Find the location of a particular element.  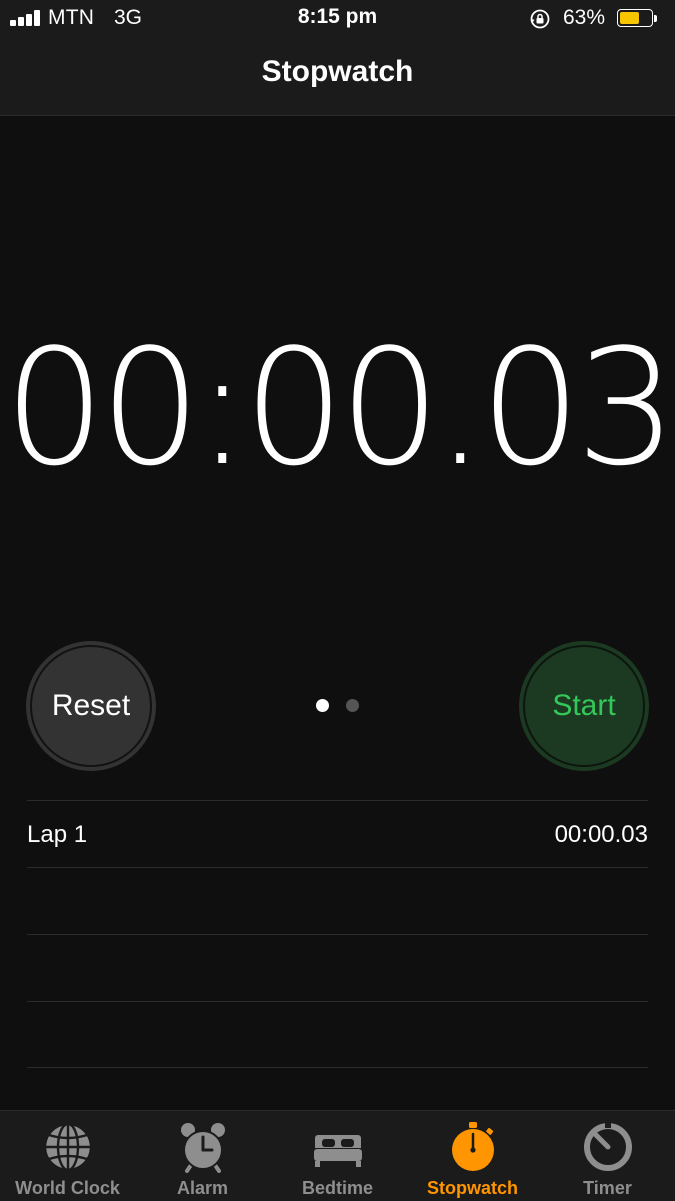

lap-label: Lap 1 is located at coordinates (57, 834).